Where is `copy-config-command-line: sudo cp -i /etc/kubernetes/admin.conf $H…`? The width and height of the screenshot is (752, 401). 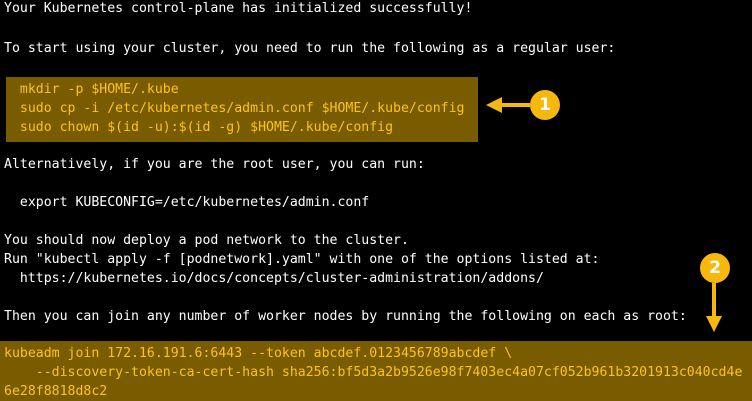 copy-config-command-line: sudo cp -i /etc/kubernetes/admin.conf $H… is located at coordinates (234, 108).